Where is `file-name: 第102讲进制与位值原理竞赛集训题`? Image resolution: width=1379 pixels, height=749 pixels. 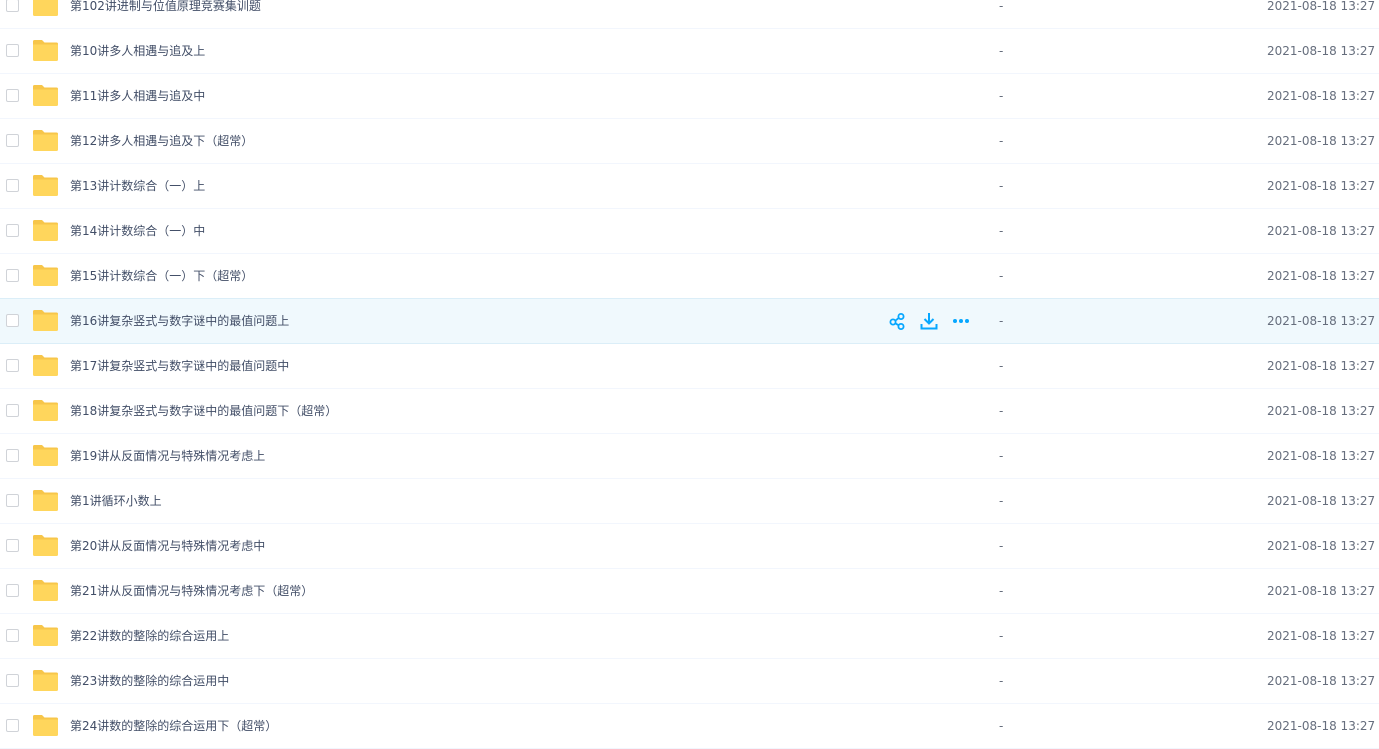 file-name: 第102讲进制与位值原理竞赛集训题 is located at coordinates (165, 14).